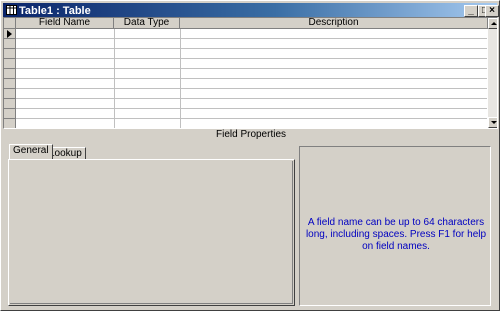  What do you see at coordinates (55, 11) in the screenshot?
I see `window-title: Table1 : Table` at bounding box center [55, 11].